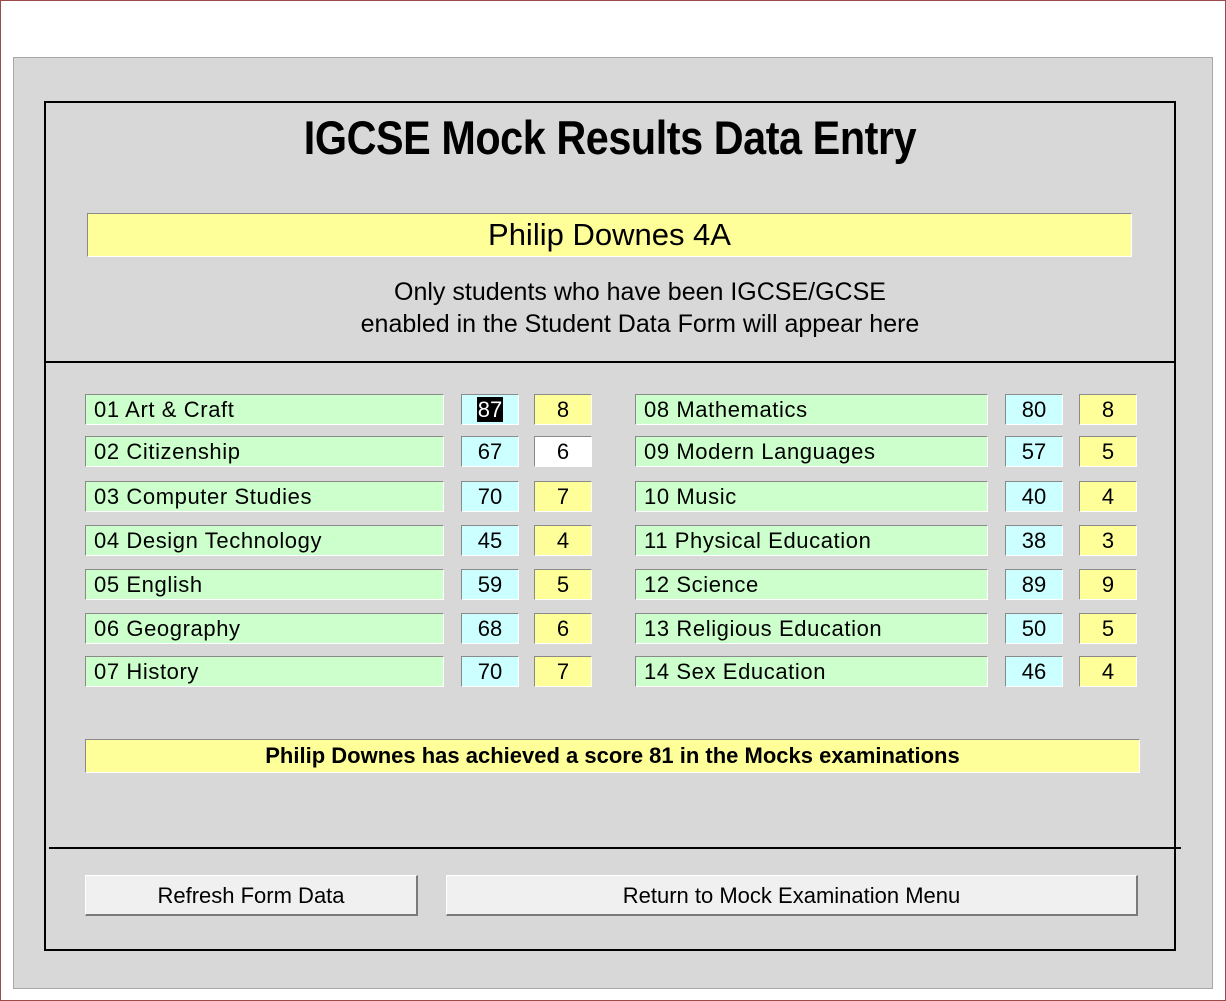 The width and height of the screenshot is (1226, 1001). I want to click on subject-field: 05 English, so click(264, 584).